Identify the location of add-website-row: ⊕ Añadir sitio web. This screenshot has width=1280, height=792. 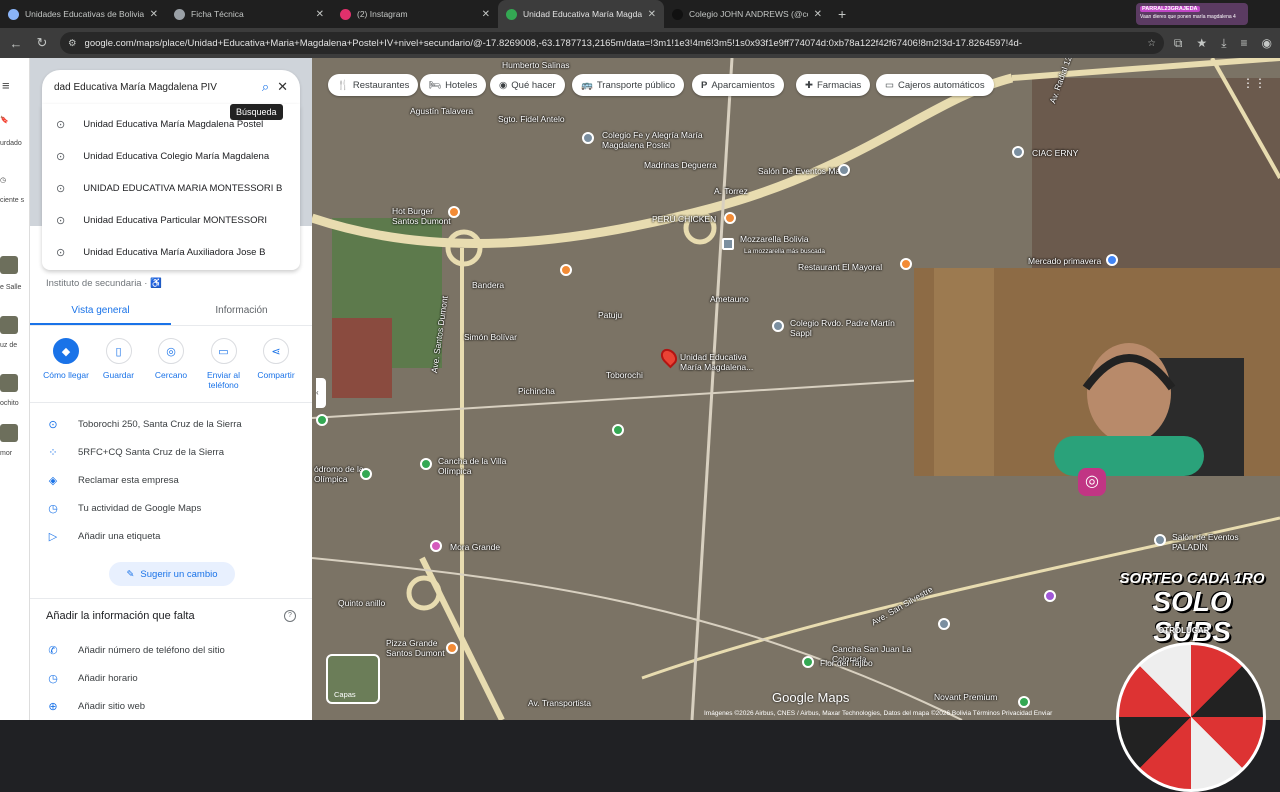
(176, 706).